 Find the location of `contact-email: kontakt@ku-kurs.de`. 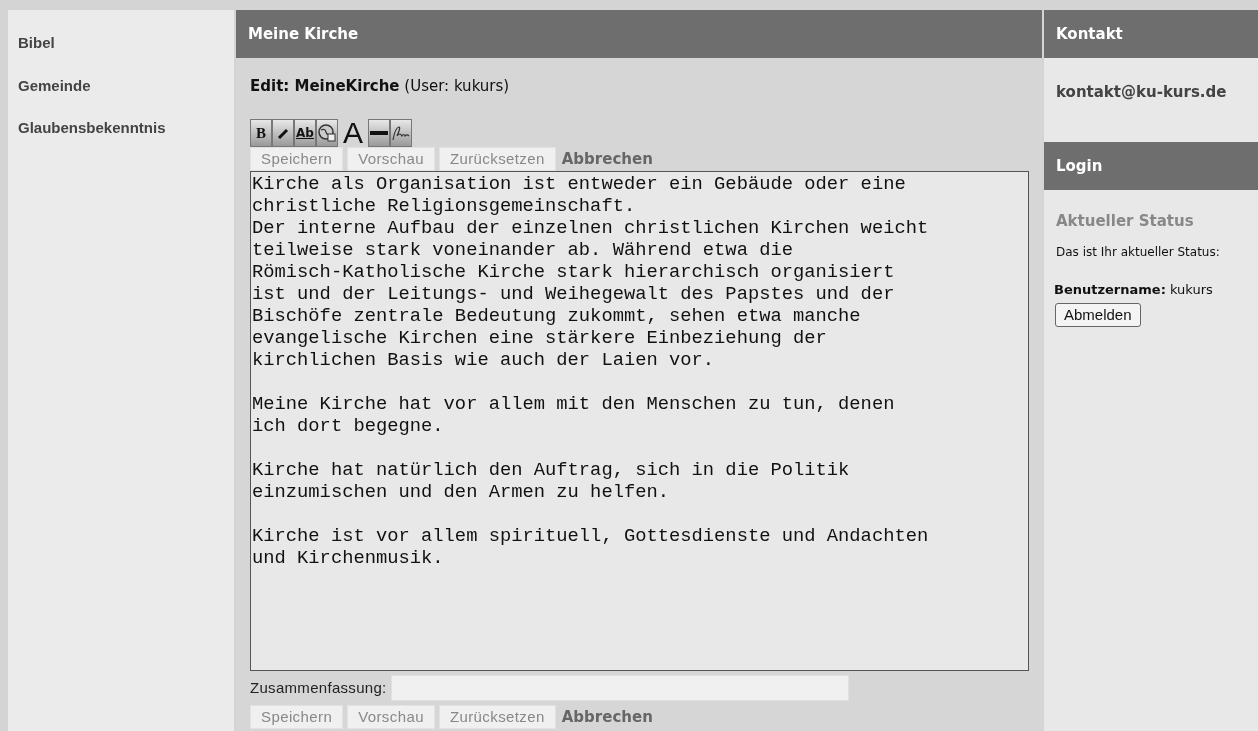

contact-email: kontakt@ku-kurs.de is located at coordinates (1141, 92).